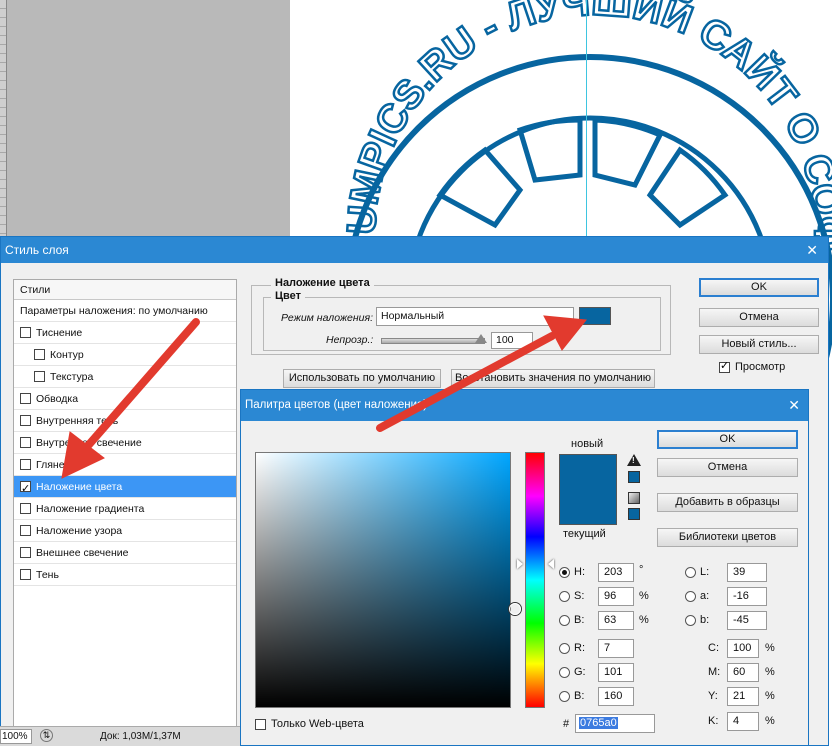 The height and width of the screenshot is (746, 832). Describe the element at coordinates (727, 467) in the screenshot. I see `picker-cancel-button: Отмена` at that location.